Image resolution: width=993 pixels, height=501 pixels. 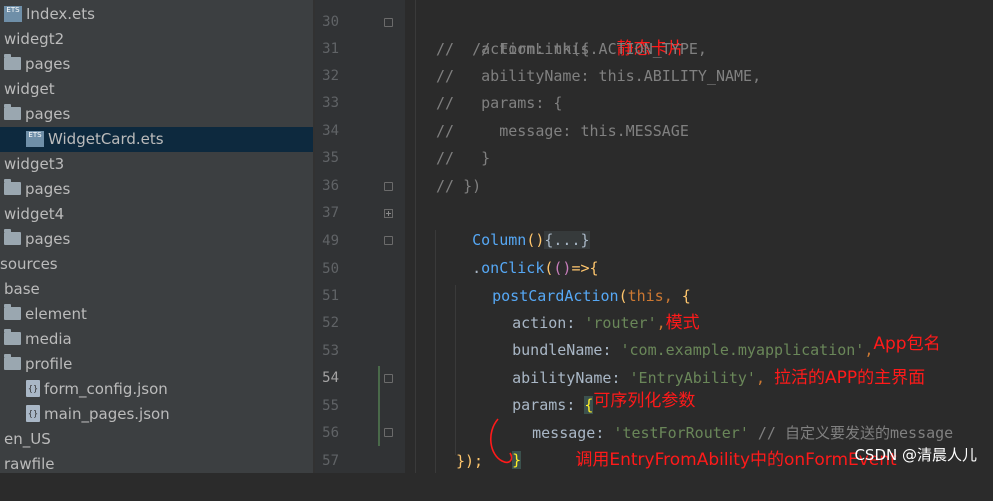 What do you see at coordinates (360, 236) in the screenshot?
I see `editor-gutter: 30 31 32 33 34 35 36 37 49 50 51 52 53 54 55 56 57` at bounding box center [360, 236].